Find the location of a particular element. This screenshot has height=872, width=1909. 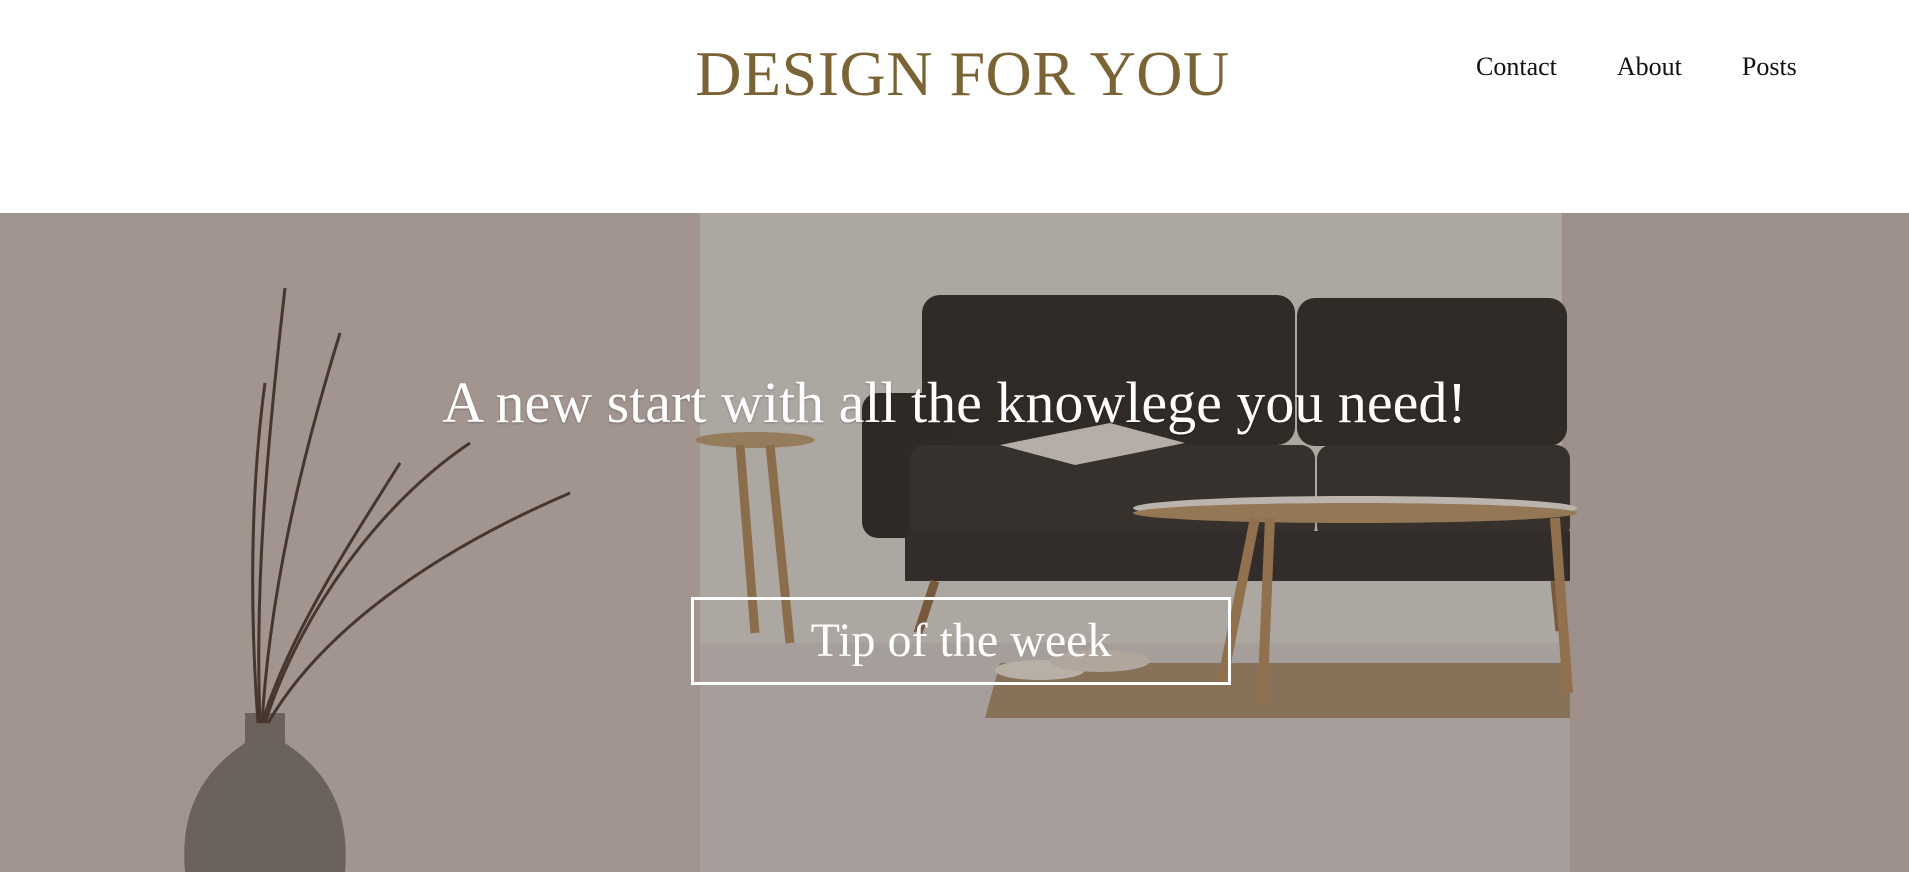

site-logo: DESIGN FOR YOU is located at coordinates (962, 74).